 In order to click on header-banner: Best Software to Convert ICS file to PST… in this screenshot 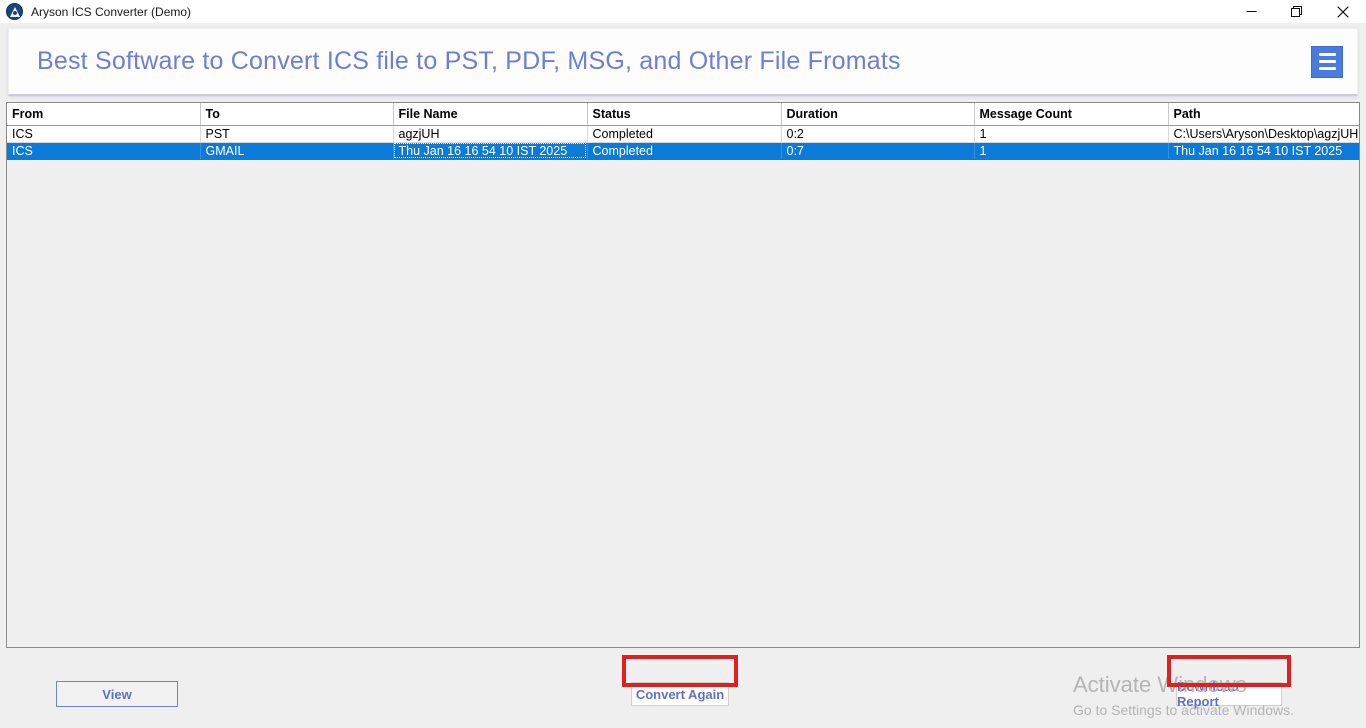, I will do `click(683, 62)`.